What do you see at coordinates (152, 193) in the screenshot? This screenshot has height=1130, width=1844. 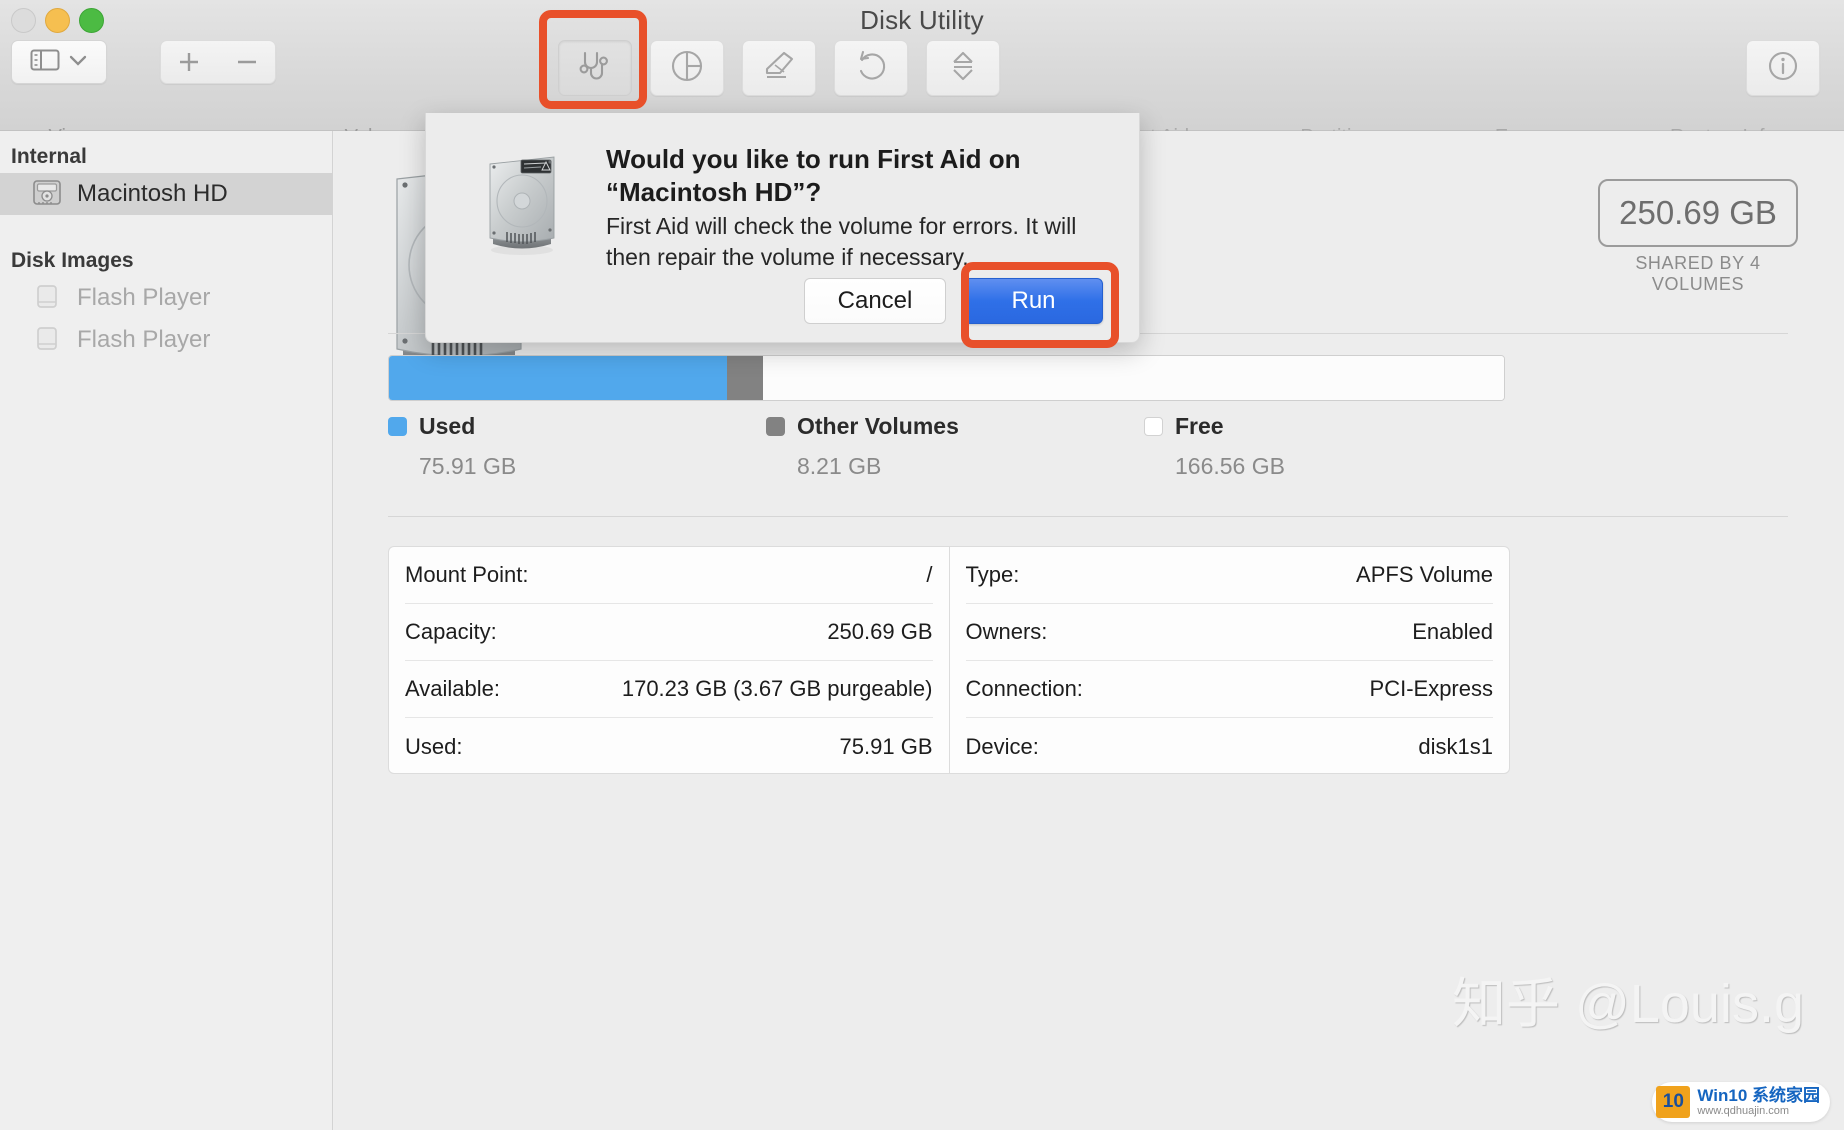 I see `sidebar-item-label: Macintosh HD` at bounding box center [152, 193].